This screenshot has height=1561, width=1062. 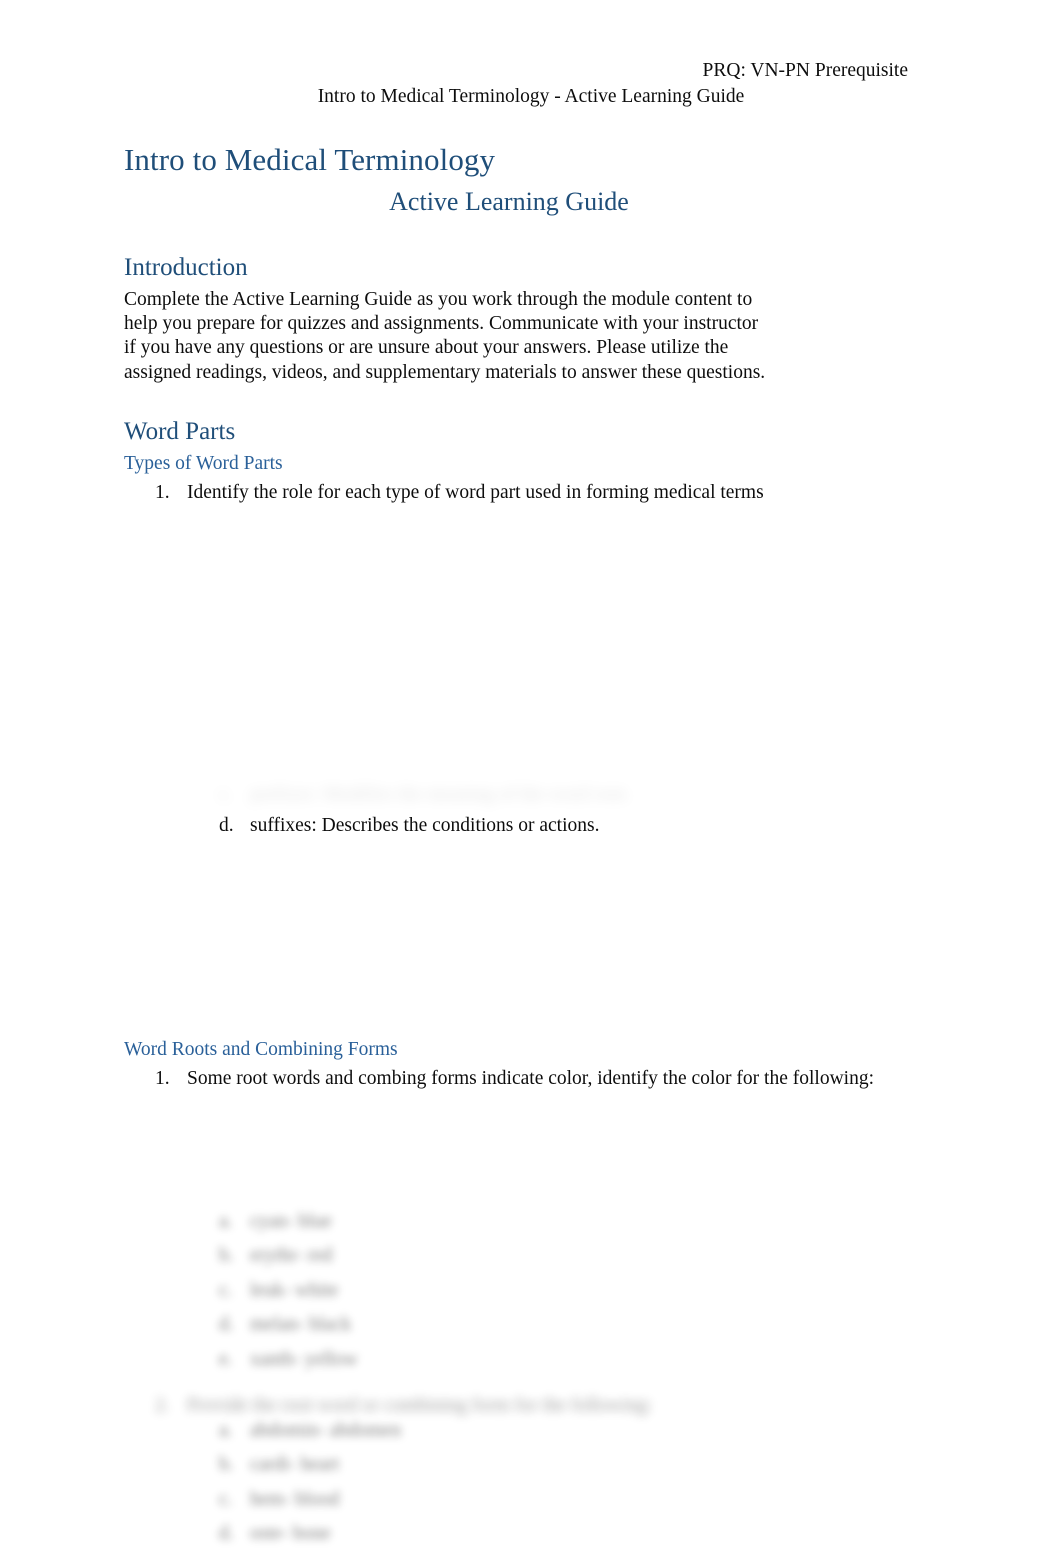 What do you see at coordinates (203, 463) in the screenshot?
I see `subsection-heading-types-of-word-parts: Types of Word Parts` at bounding box center [203, 463].